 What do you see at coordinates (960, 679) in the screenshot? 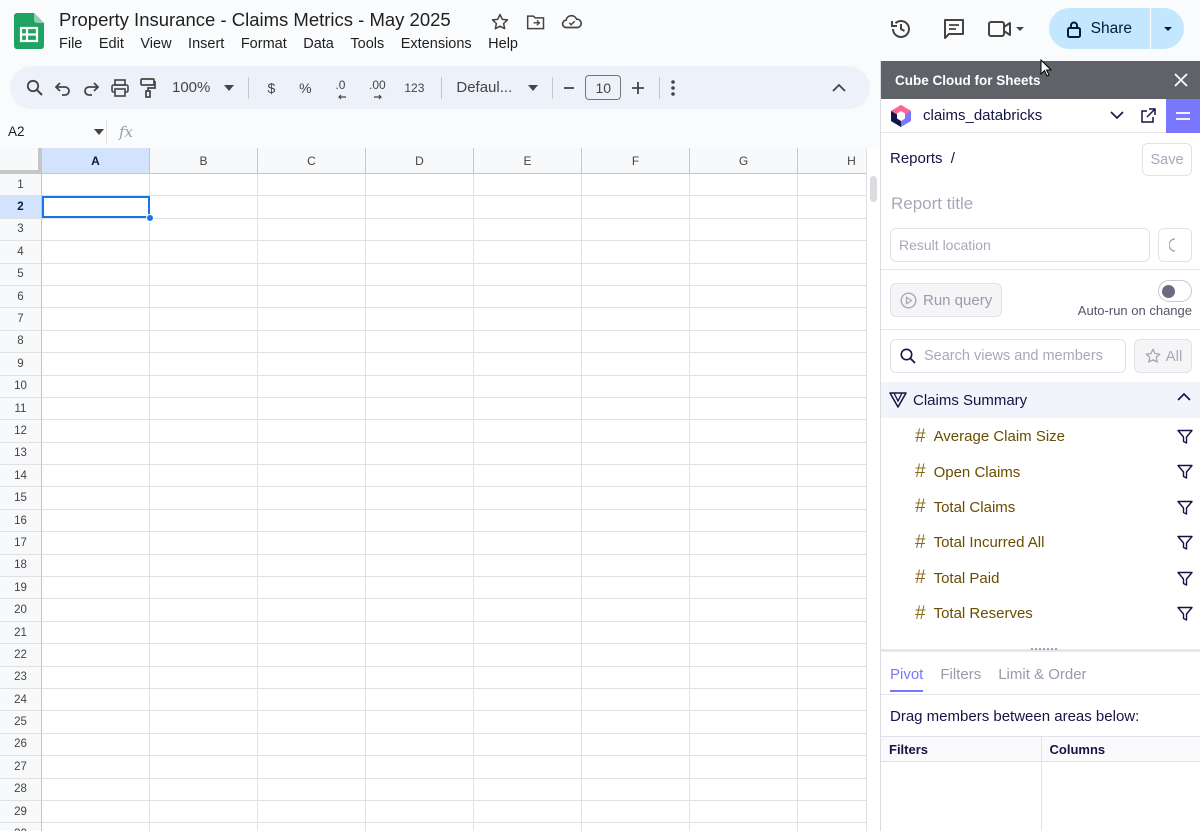
I see `tab-filters: Filters` at bounding box center [960, 679].